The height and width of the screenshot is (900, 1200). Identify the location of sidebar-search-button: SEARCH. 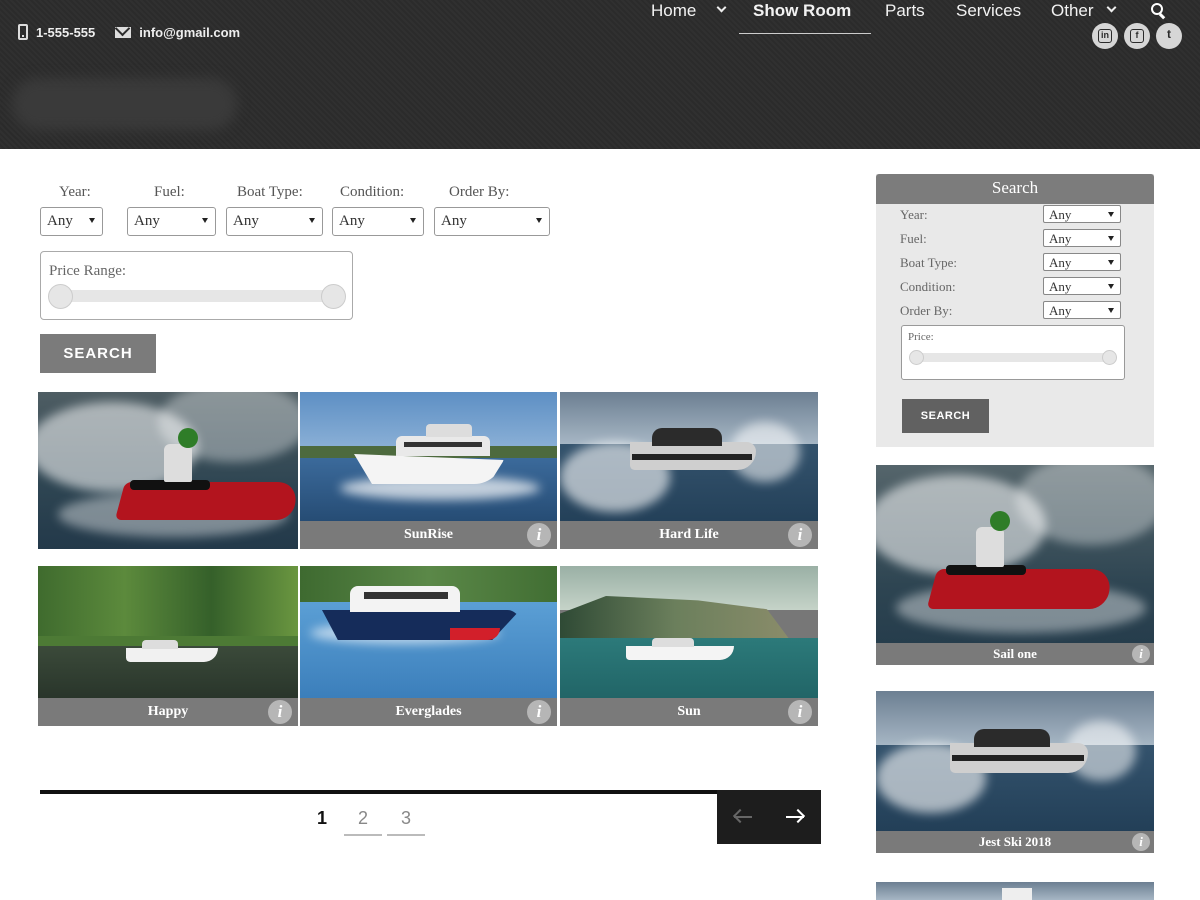
(945, 416).